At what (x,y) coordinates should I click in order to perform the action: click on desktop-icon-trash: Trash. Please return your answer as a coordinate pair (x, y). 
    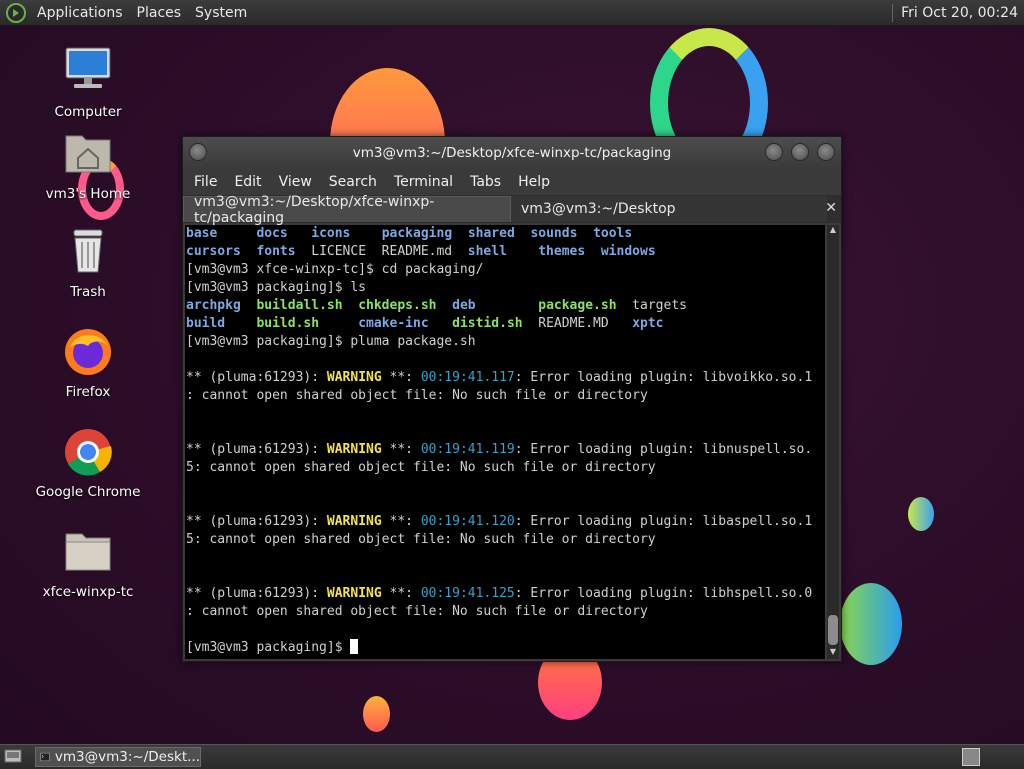
    Looking at the image, I should click on (88, 263).